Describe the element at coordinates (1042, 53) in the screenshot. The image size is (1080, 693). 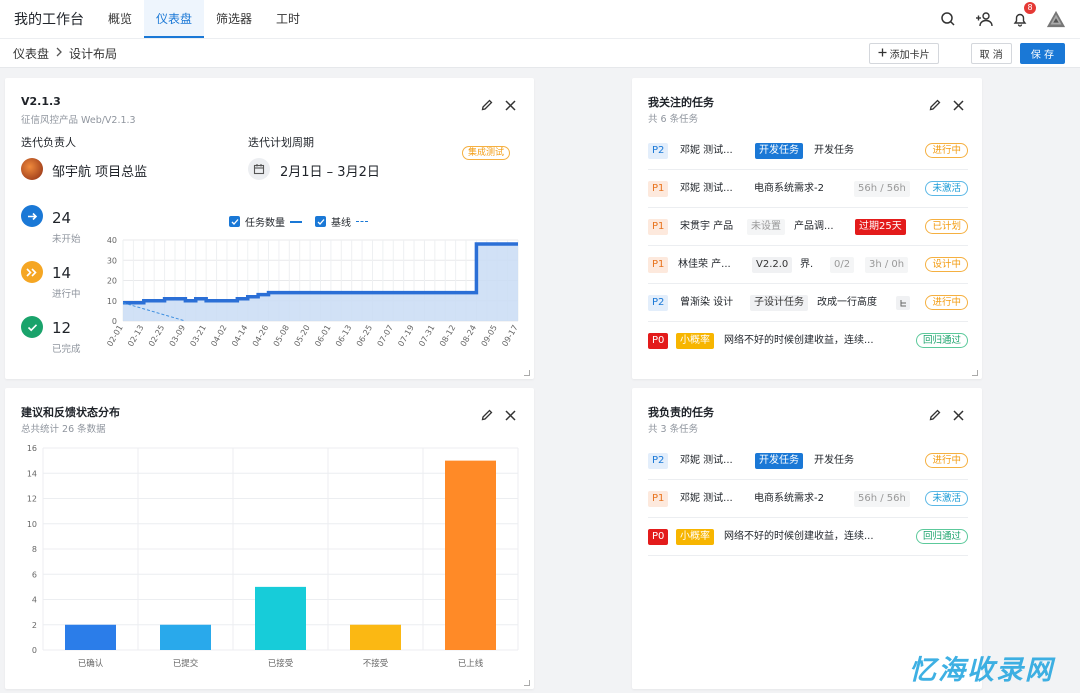
I see `save-button: 保 存` at that location.